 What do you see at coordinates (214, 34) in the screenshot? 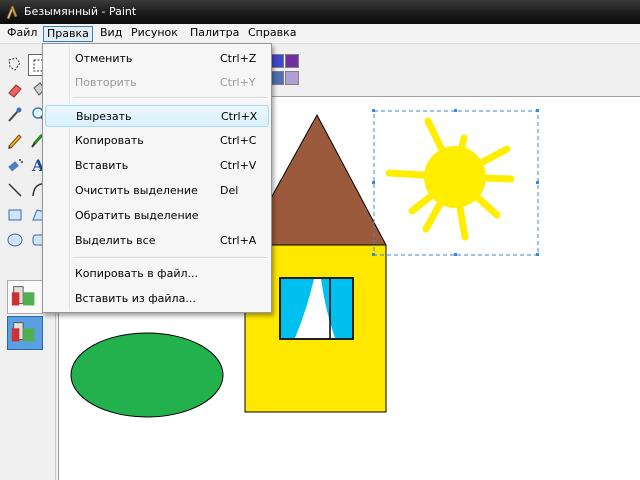
I see `menu-palette: Палитра` at bounding box center [214, 34].